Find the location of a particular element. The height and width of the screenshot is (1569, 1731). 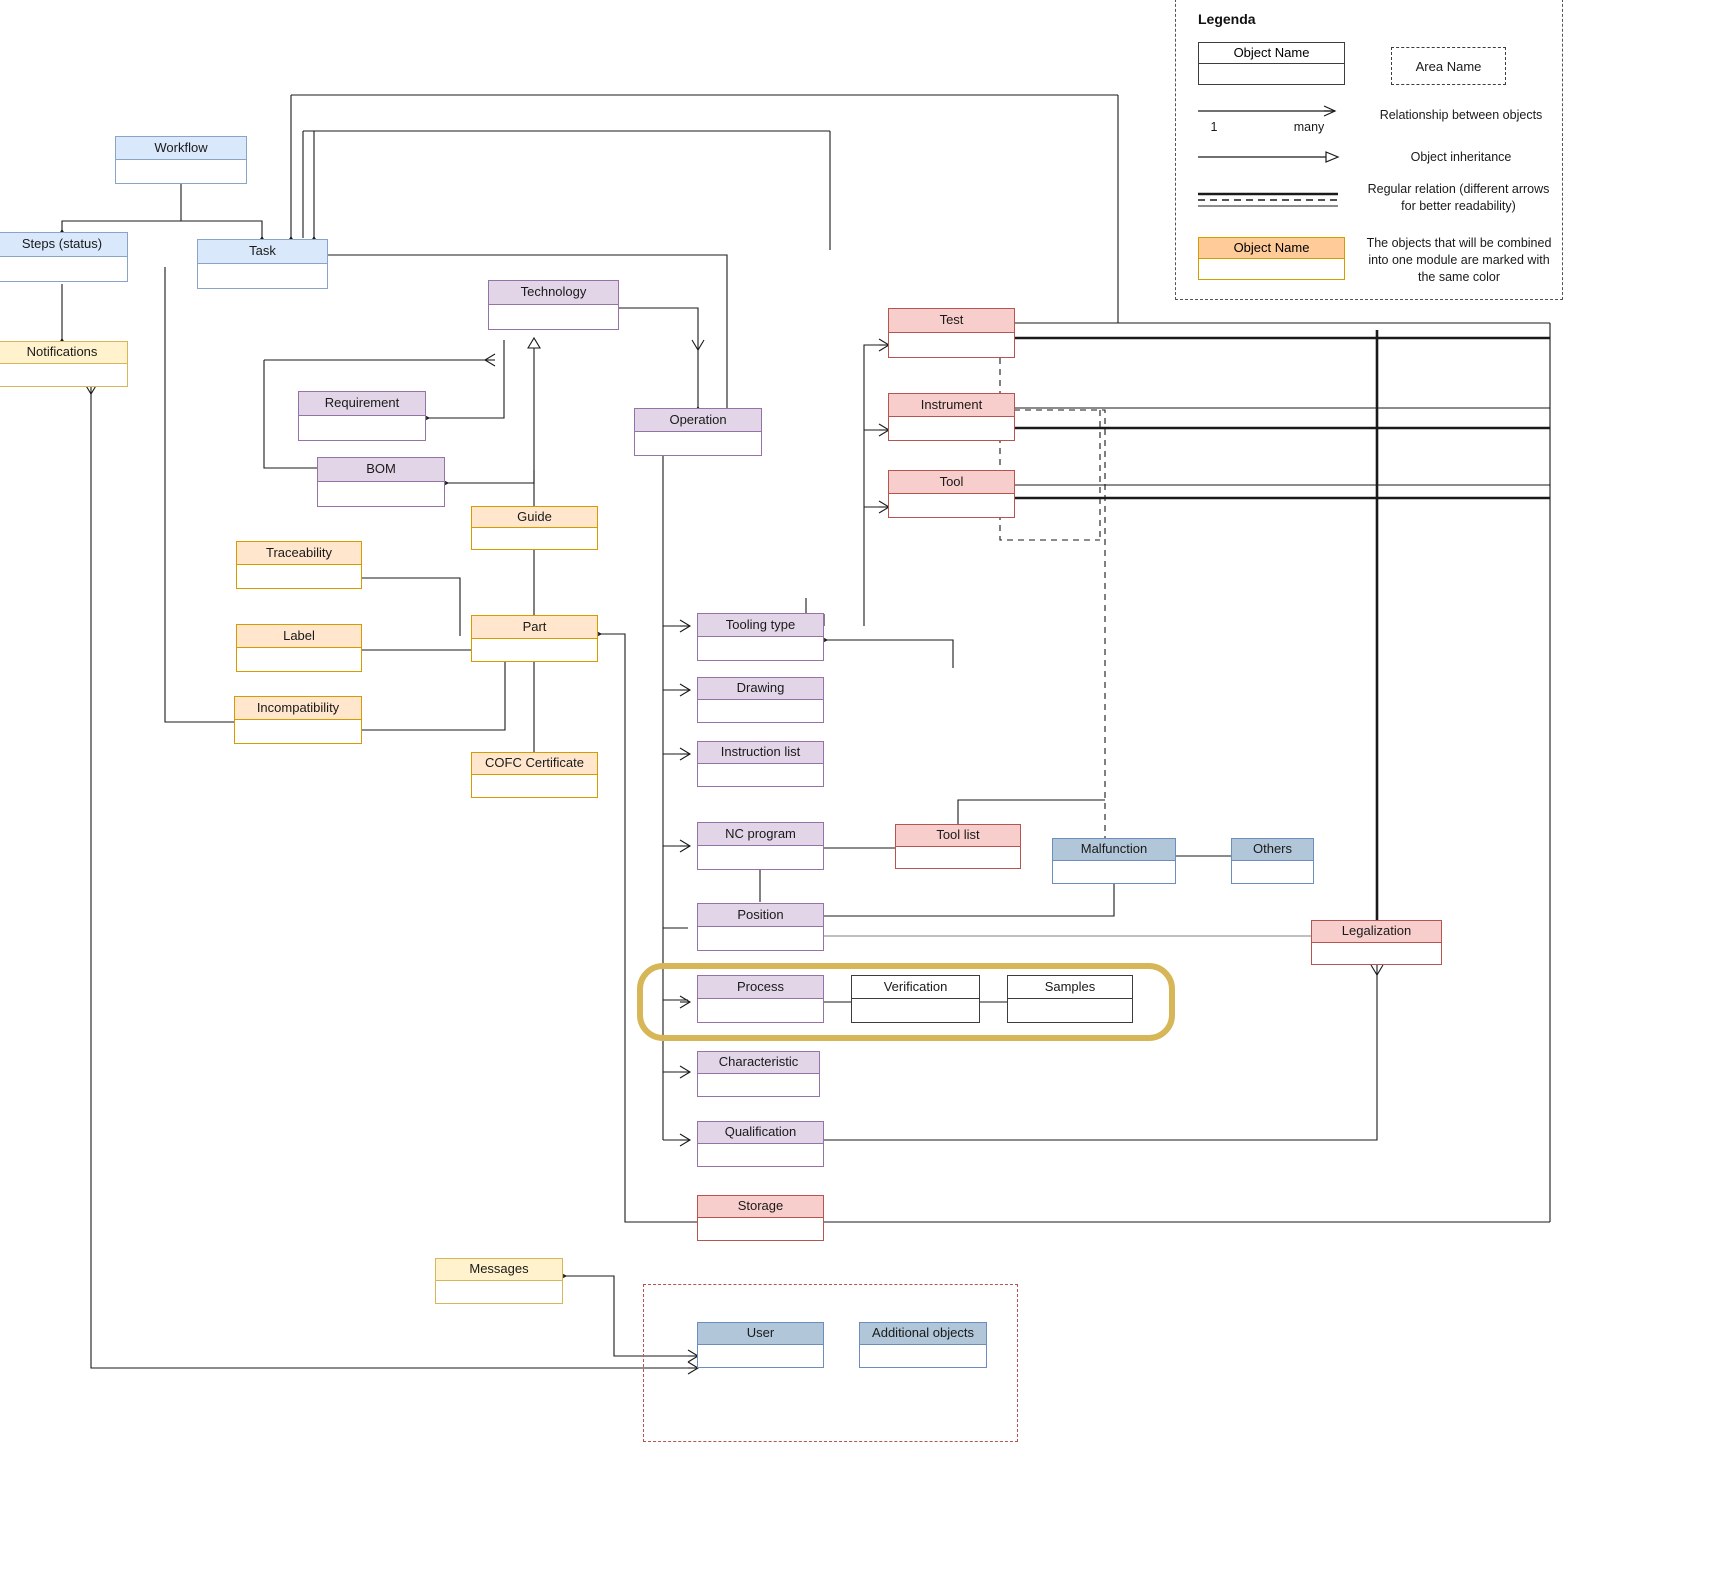

object-verification: Verification is located at coordinates (915, 999).